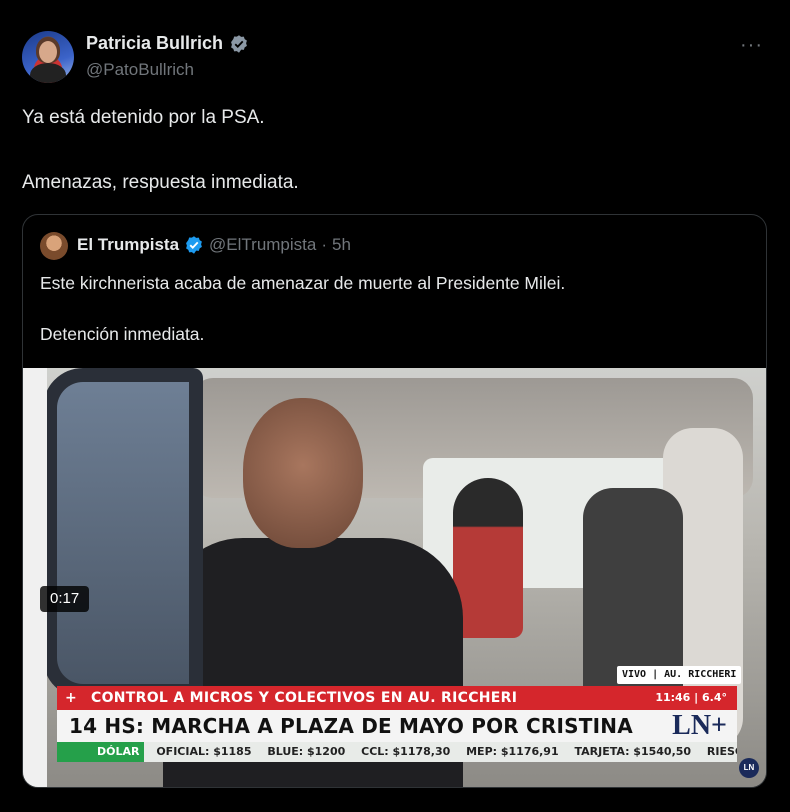  What do you see at coordinates (48, 57) in the screenshot?
I see `author-avatar` at bounding box center [48, 57].